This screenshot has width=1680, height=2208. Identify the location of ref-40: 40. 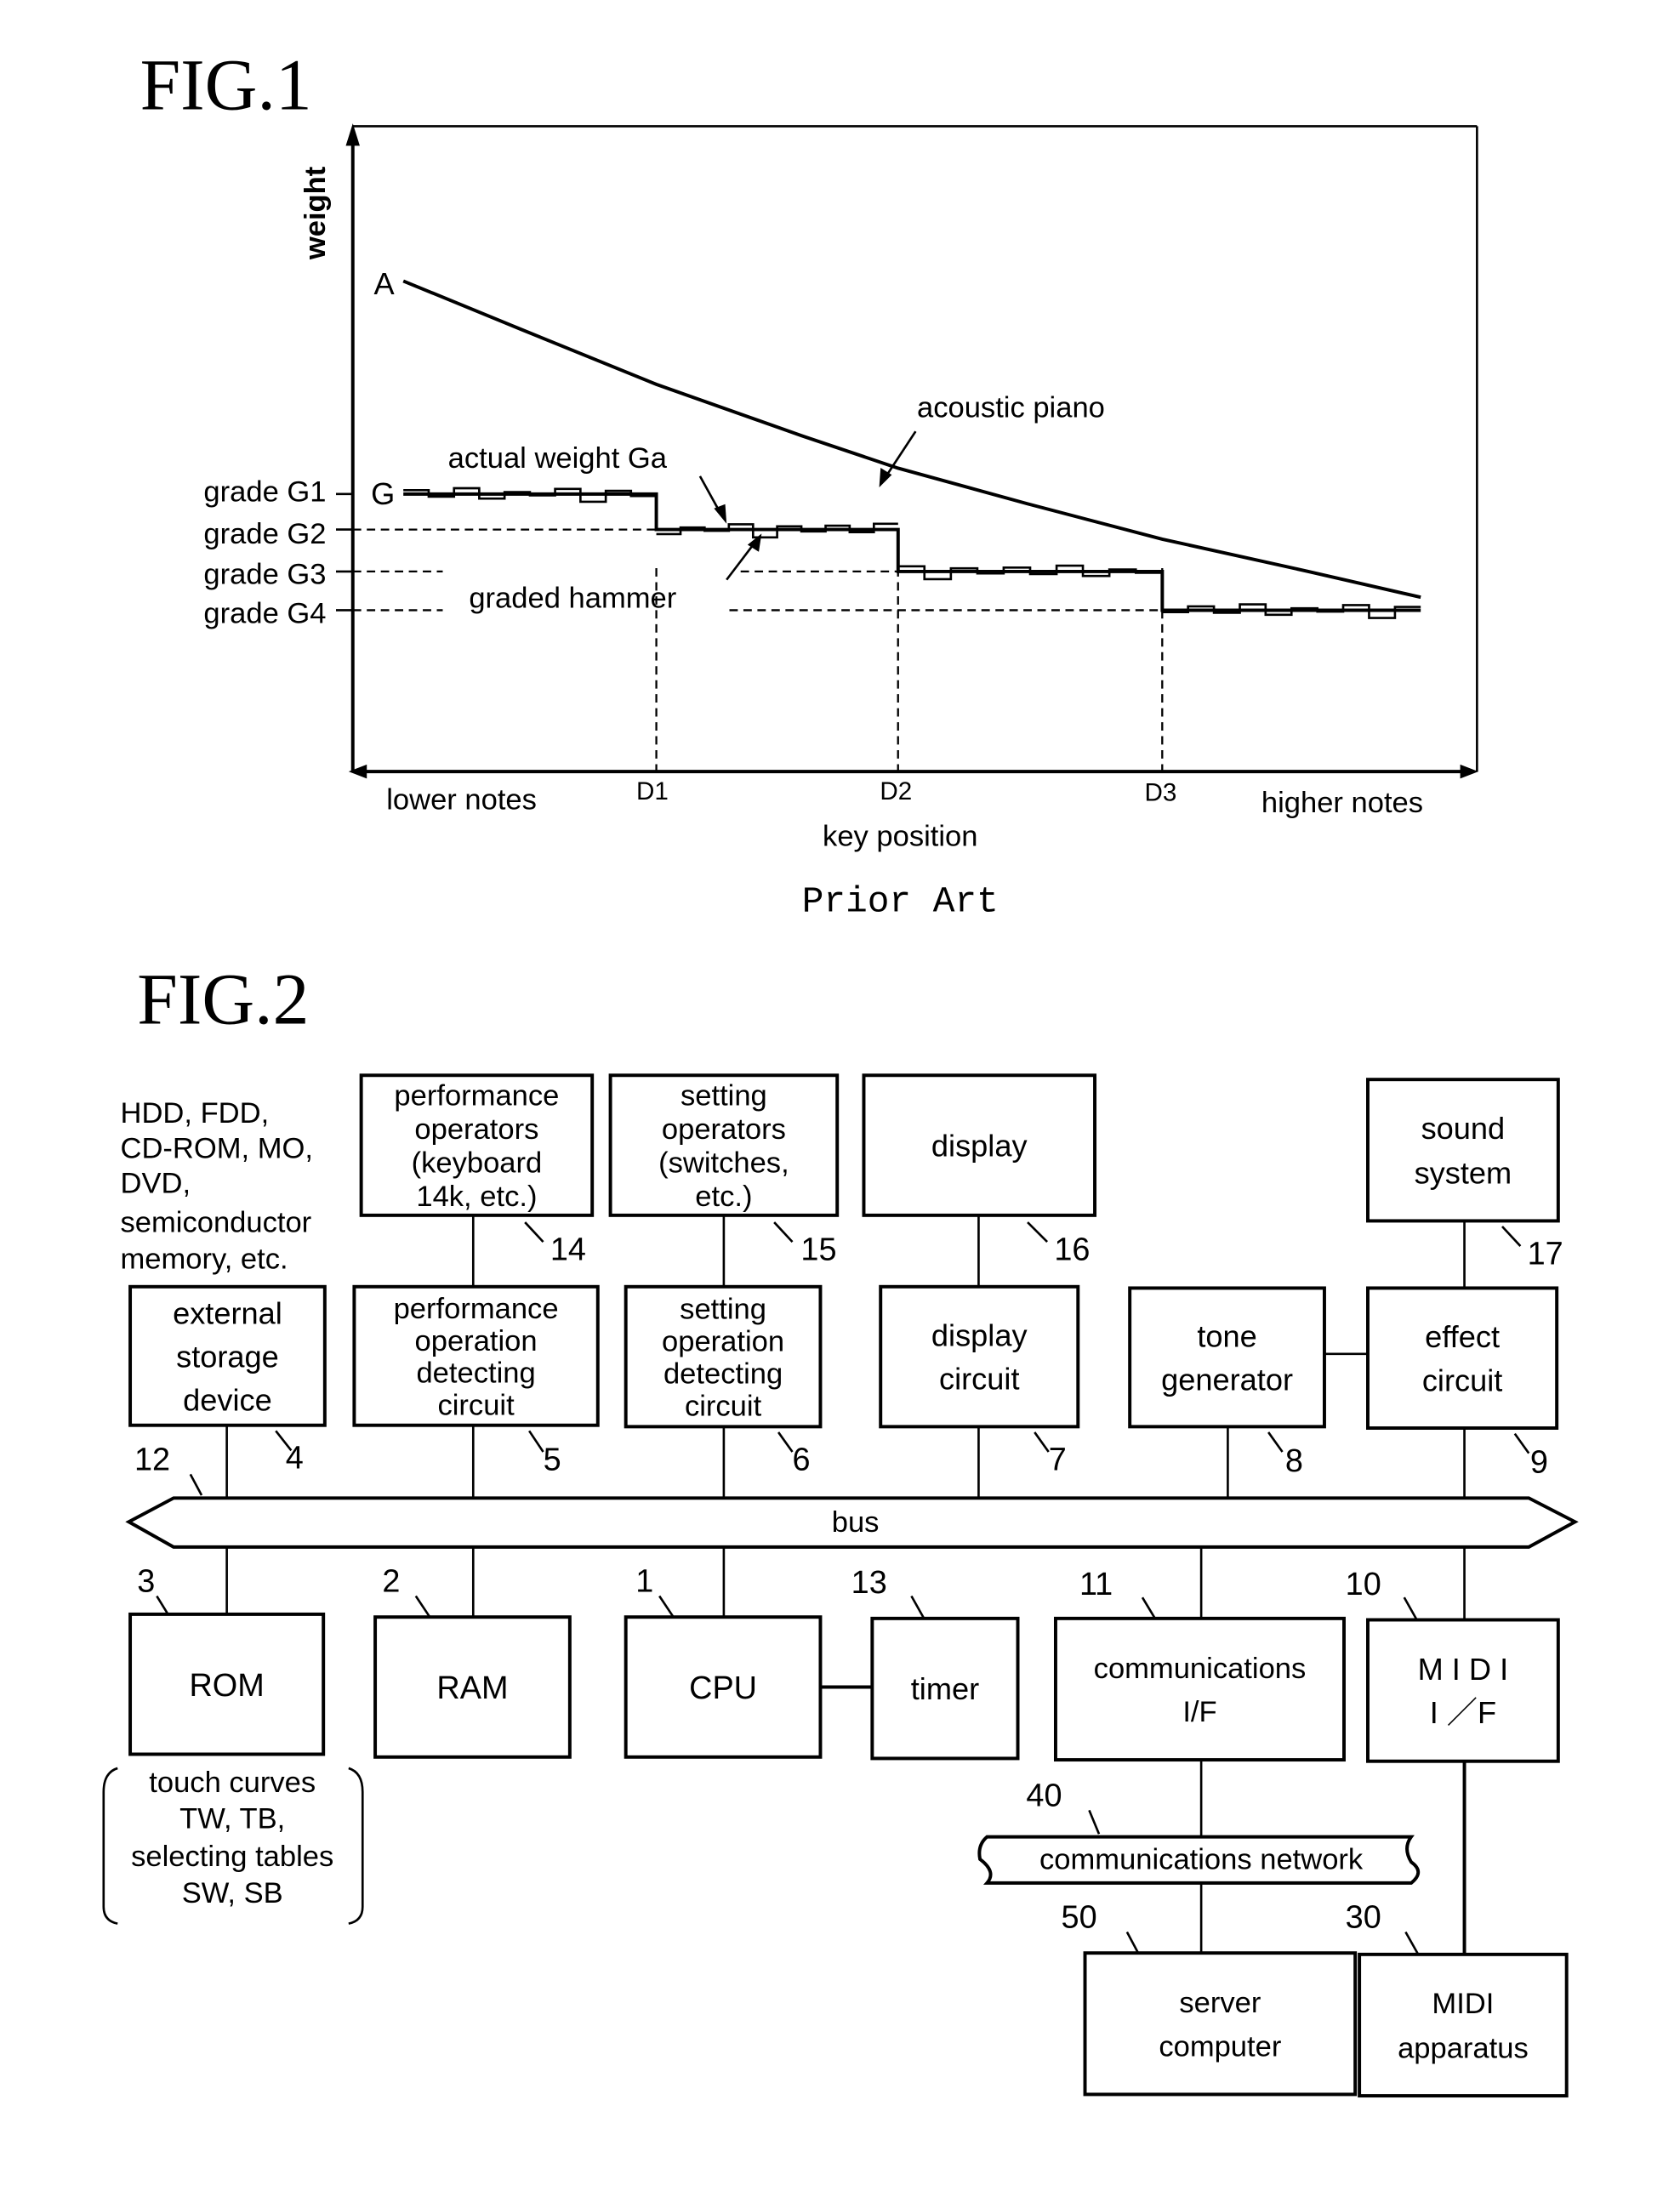
(1044, 1795).